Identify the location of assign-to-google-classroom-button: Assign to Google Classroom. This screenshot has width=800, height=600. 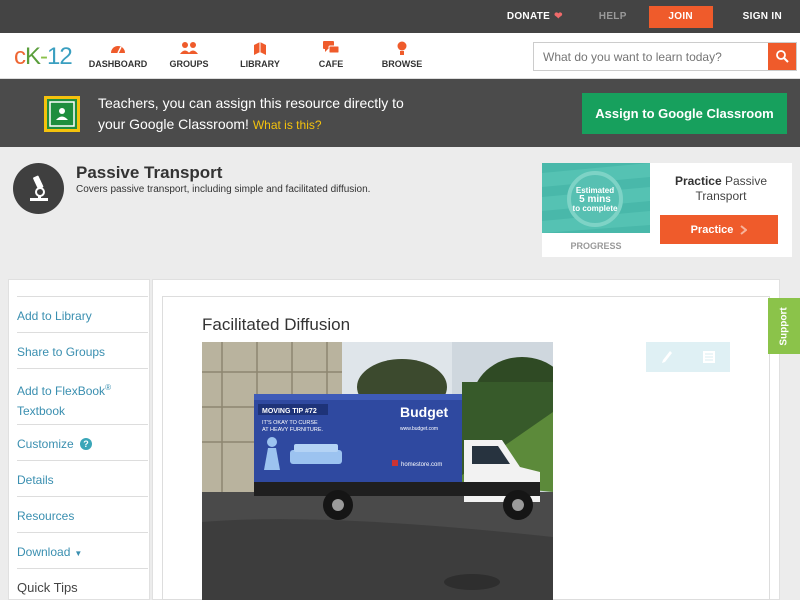
(684, 113).